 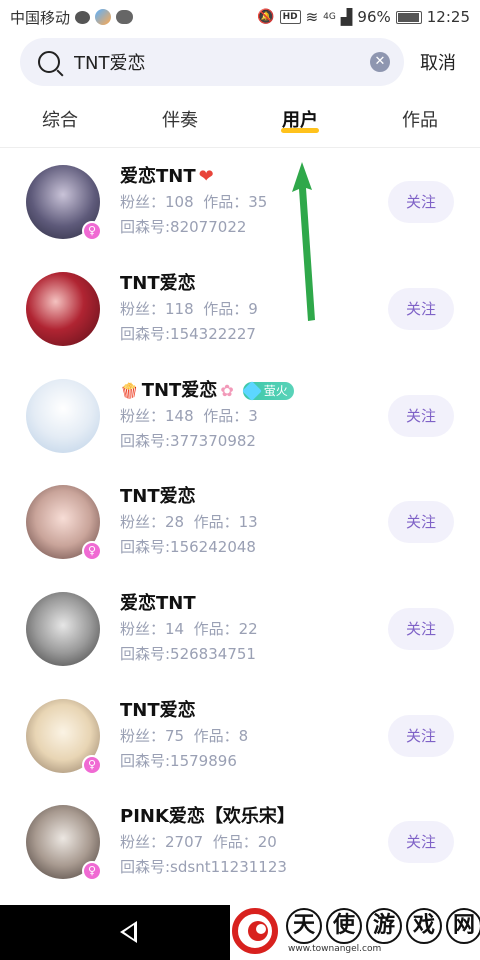 What do you see at coordinates (438, 62) in the screenshot?
I see `cancel-button: 取消` at bounding box center [438, 62].